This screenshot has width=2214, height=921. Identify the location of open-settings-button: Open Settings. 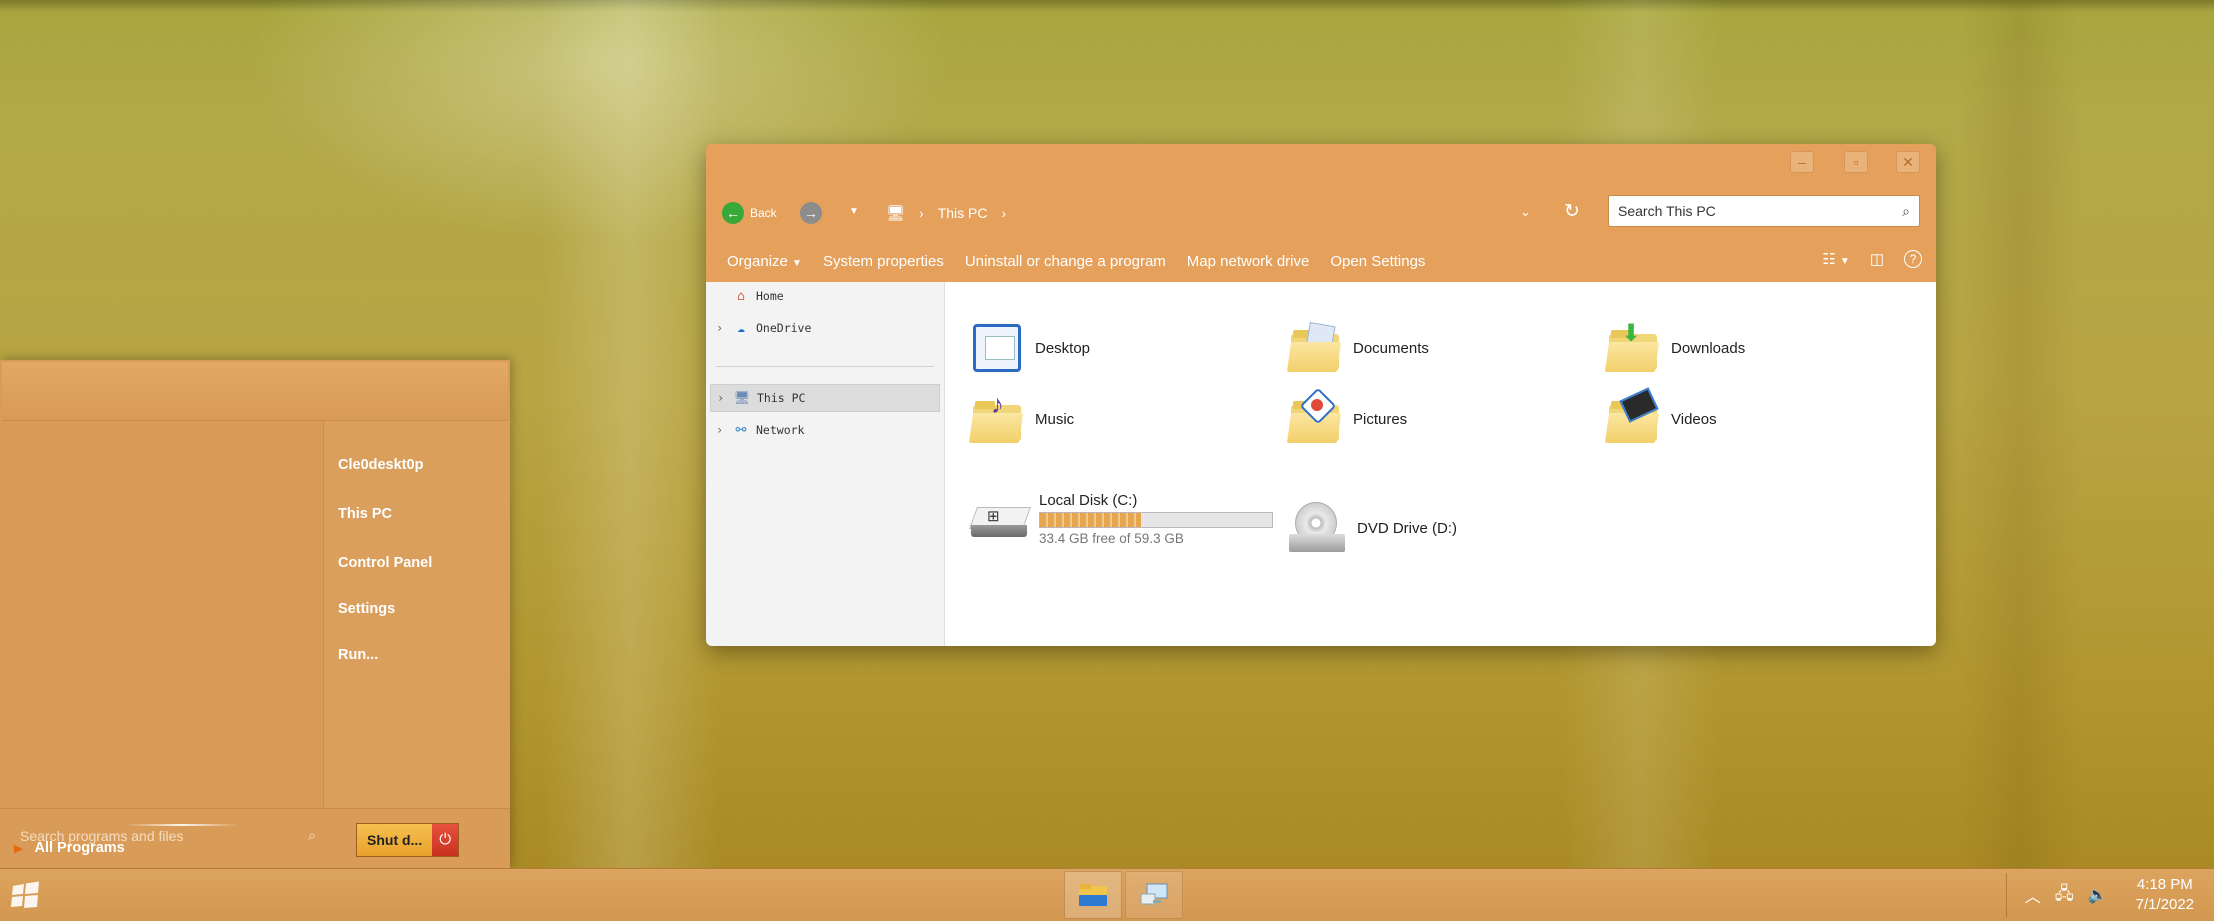
(1377, 261).